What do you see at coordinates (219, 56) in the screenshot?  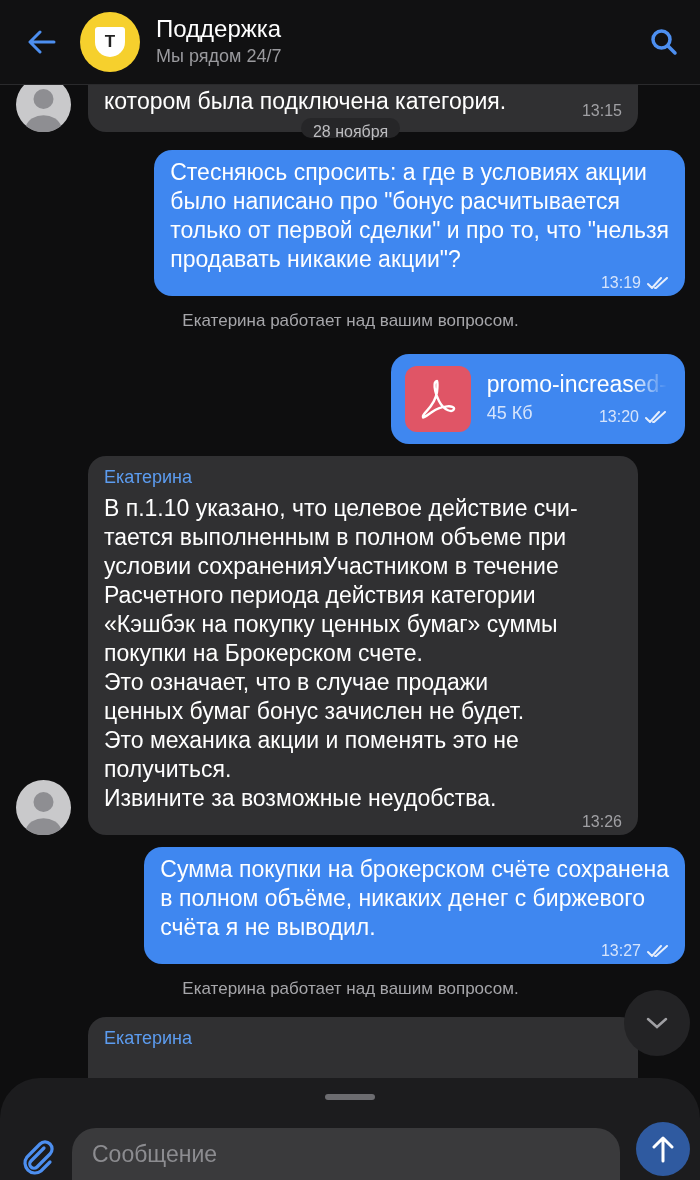 I see `chat-subtitle: Мы рядом 24/7` at bounding box center [219, 56].